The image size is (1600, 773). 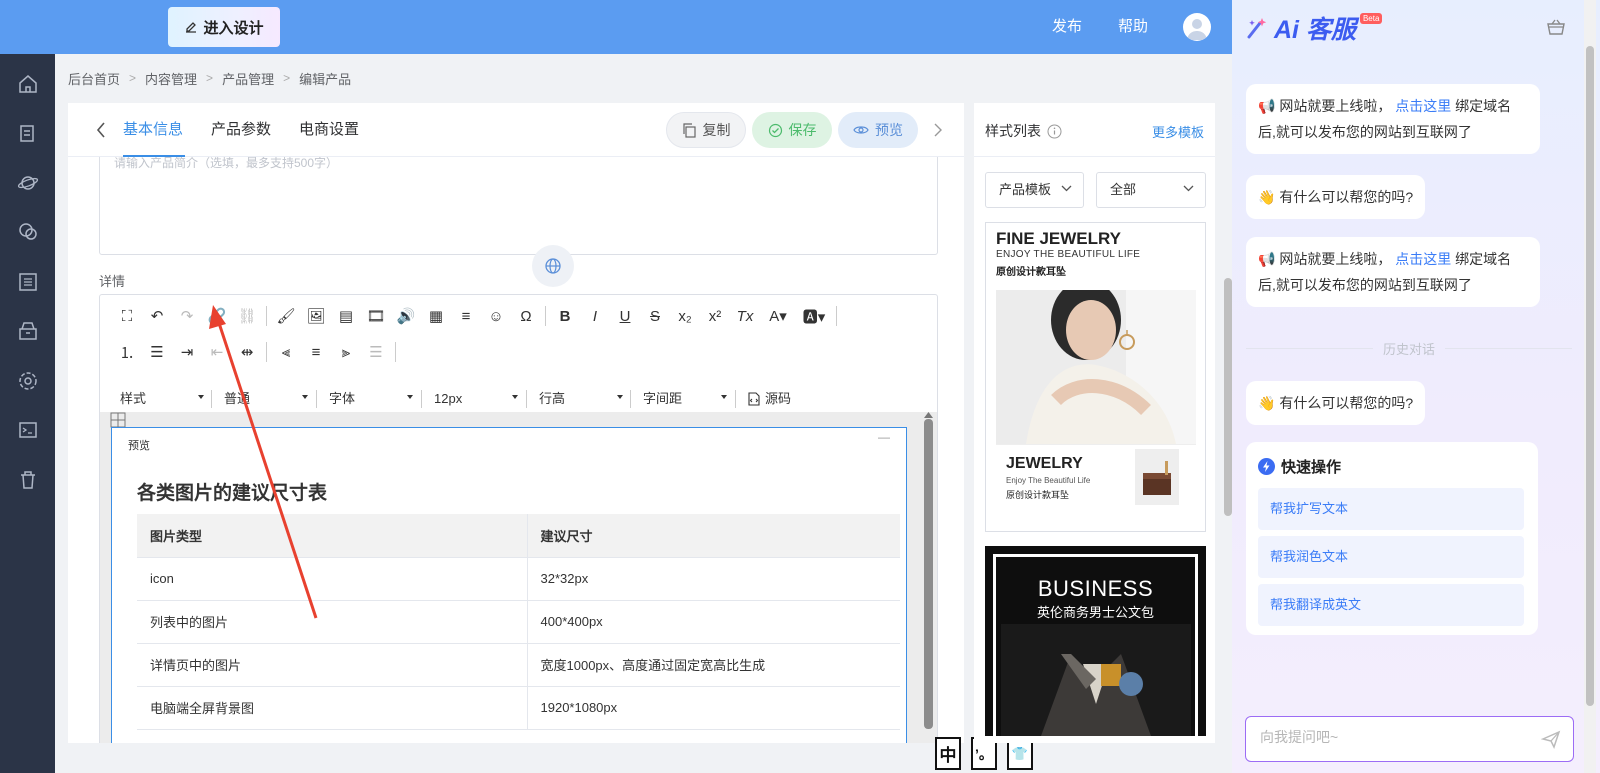 I want to click on scroll-up-arrow-icon, so click(x=928, y=415).